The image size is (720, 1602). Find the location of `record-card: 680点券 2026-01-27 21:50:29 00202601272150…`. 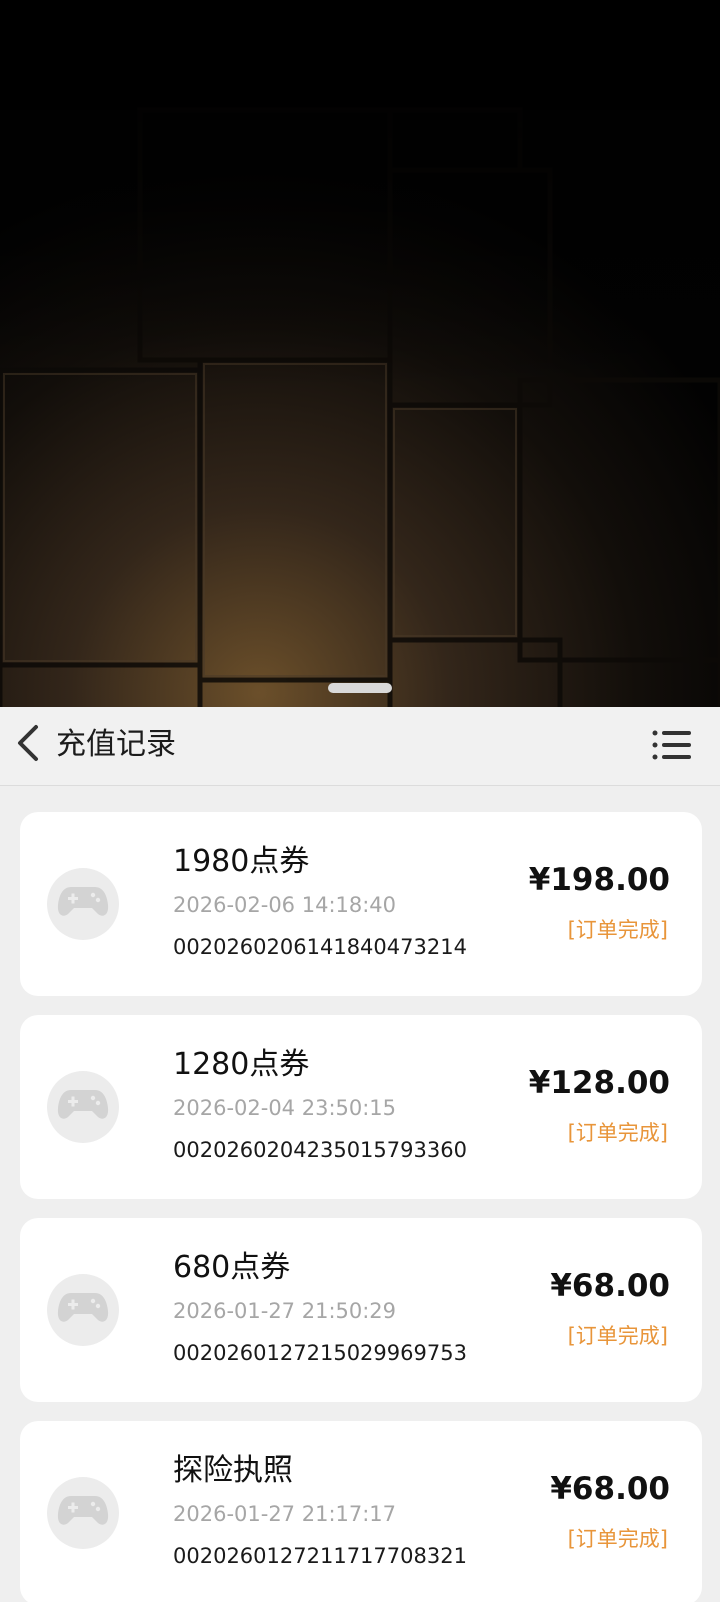

record-card: 680点券 2026-01-27 21:50:29 00202601272150… is located at coordinates (361, 1310).